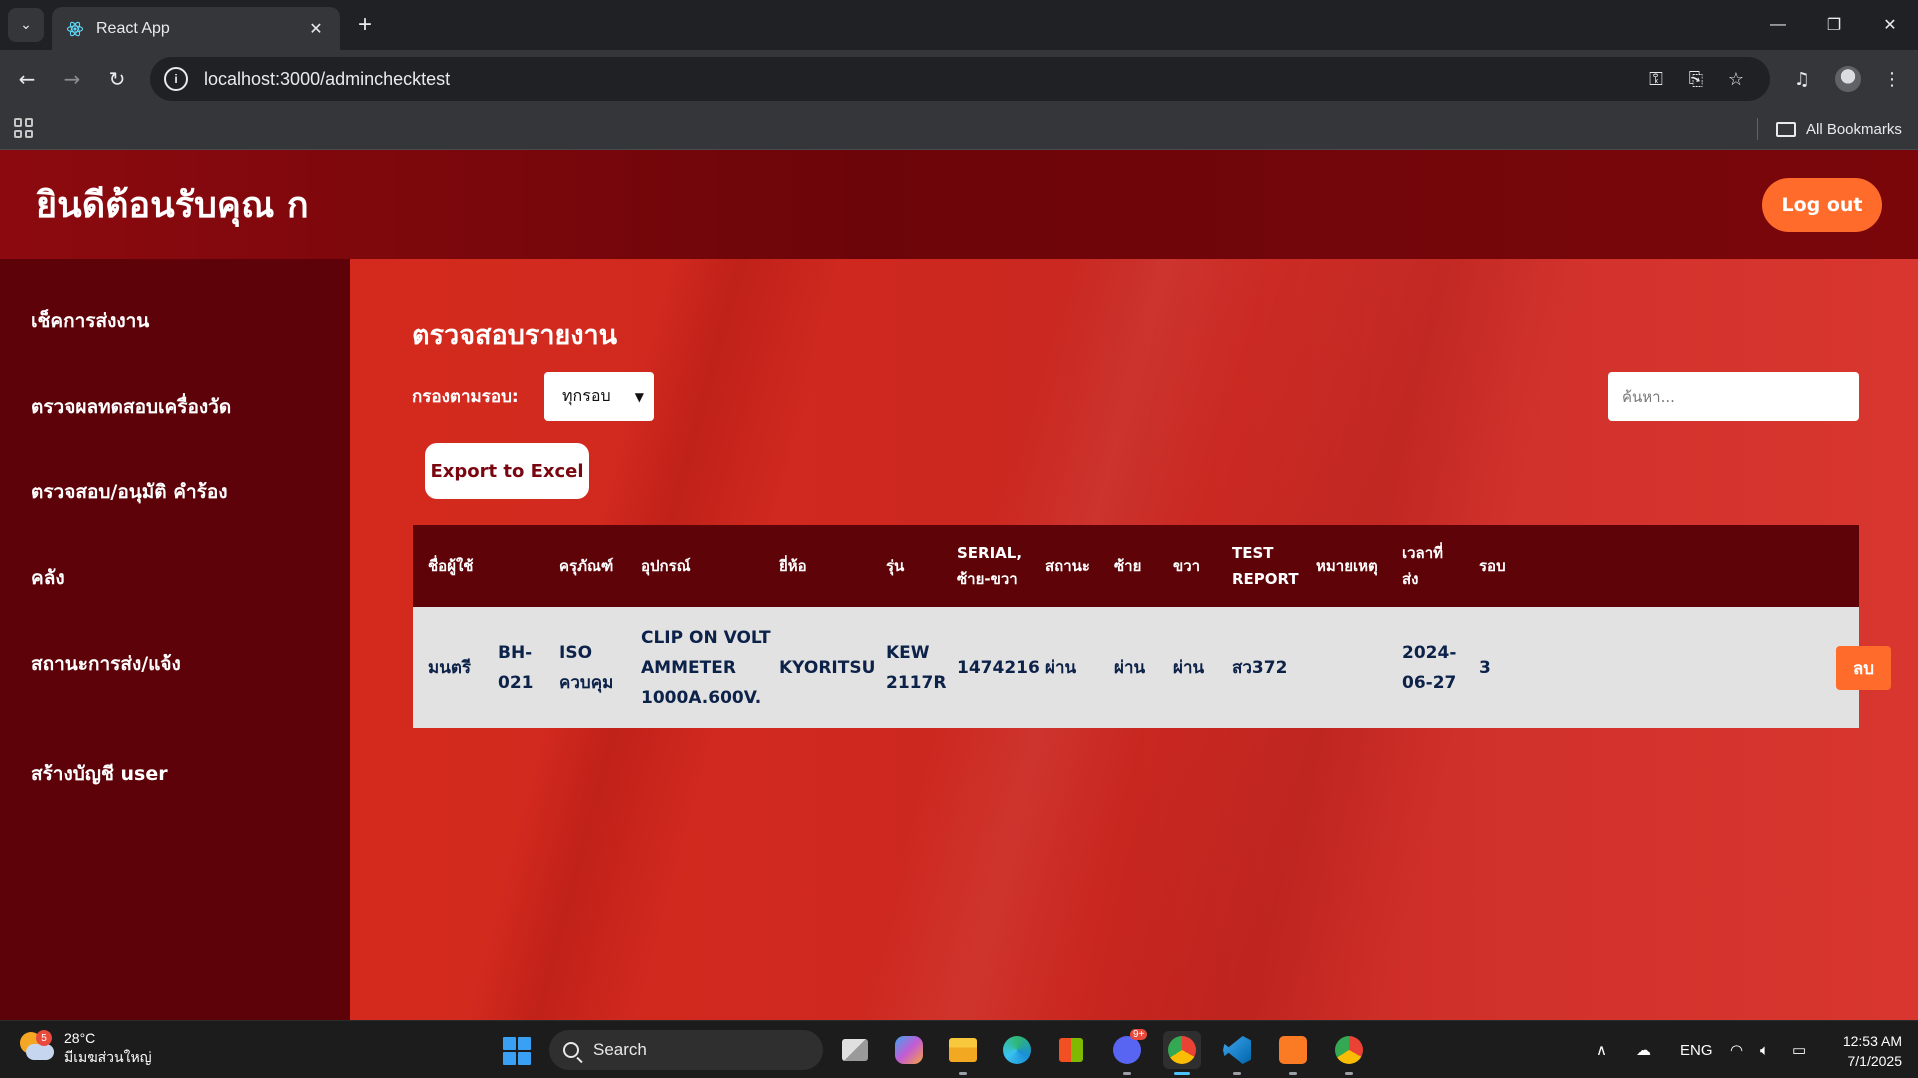 The width and height of the screenshot is (1918, 1078). What do you see at coordinates (1848, 79) in the screenshot?
I see `profile-avatar` at bounding box center [1848, 79].